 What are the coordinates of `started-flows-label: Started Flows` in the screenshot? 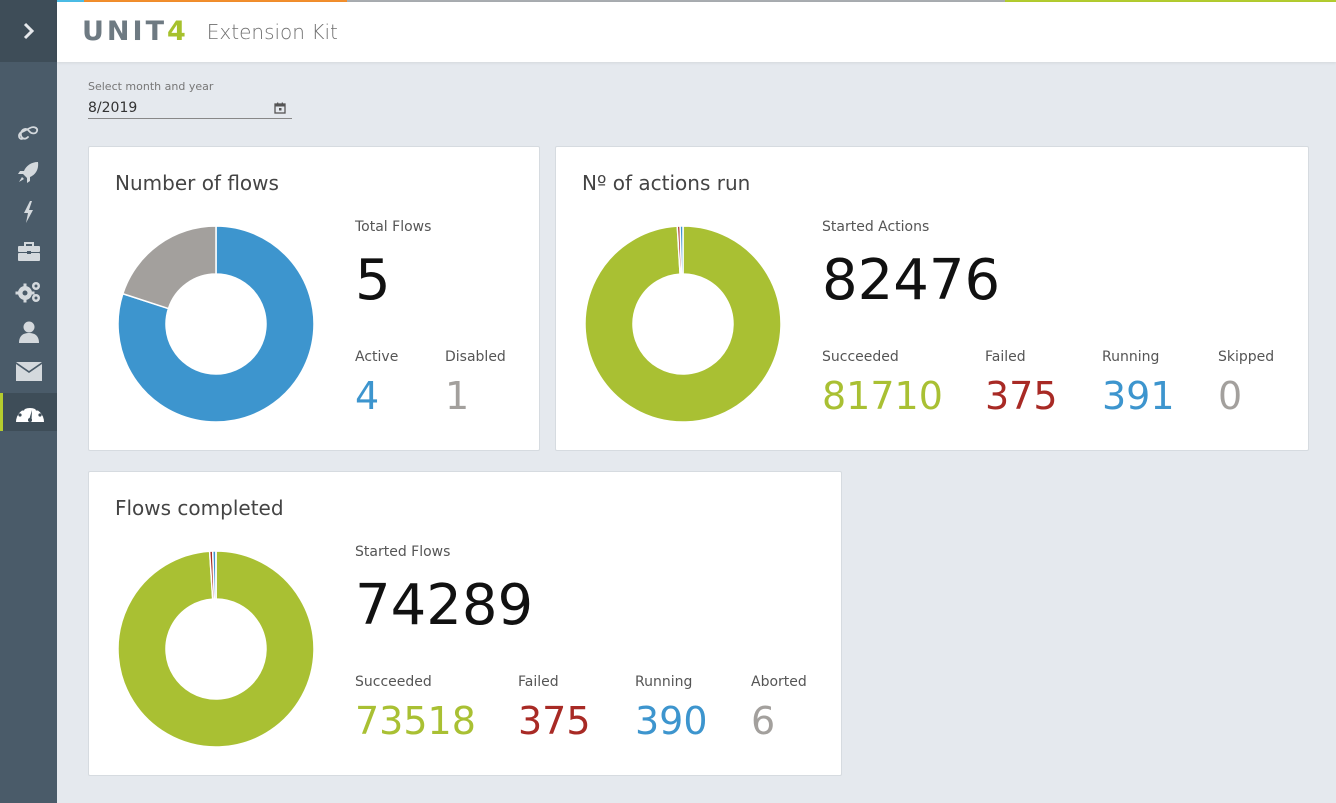 It's located at (403, 552).